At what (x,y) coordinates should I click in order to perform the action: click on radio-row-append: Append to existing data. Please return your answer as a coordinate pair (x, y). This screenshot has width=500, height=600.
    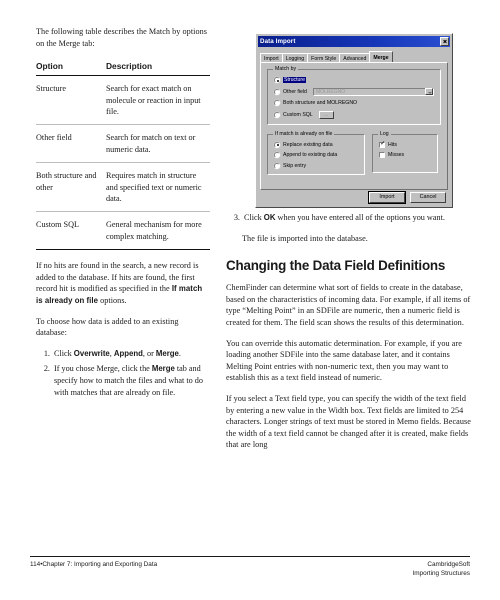
    Looking at the image, I should click on (316, 155).